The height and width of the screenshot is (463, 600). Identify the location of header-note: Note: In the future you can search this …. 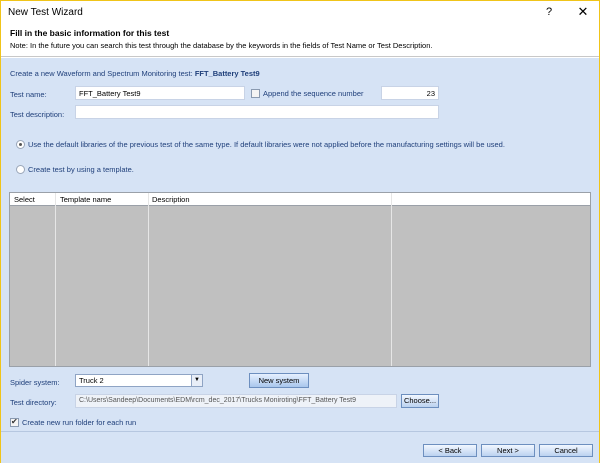
(221, 45).